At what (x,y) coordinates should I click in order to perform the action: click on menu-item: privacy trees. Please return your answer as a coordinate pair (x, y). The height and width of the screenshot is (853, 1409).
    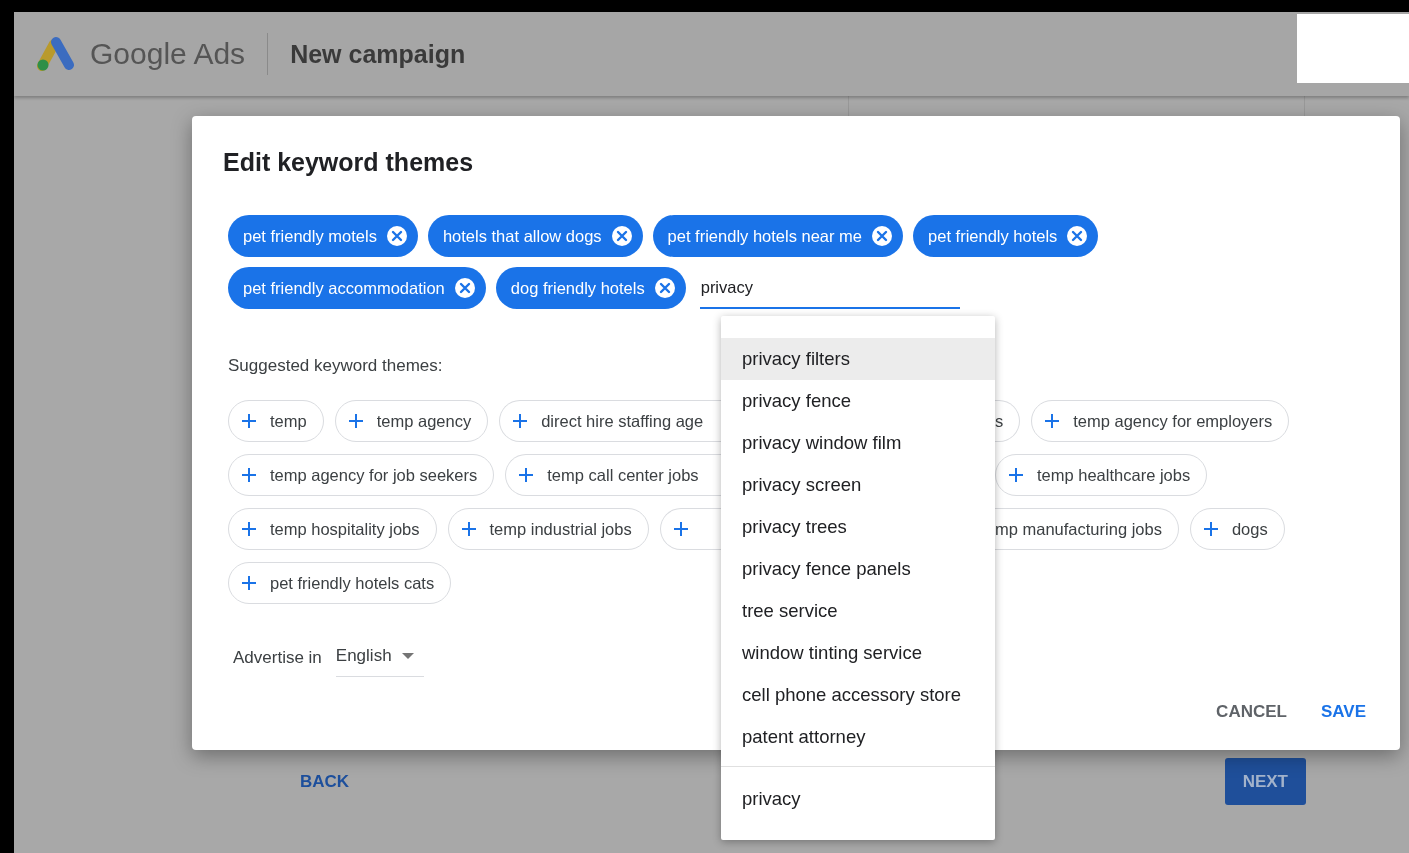
    Looking at the image, I should click on (858, 527).